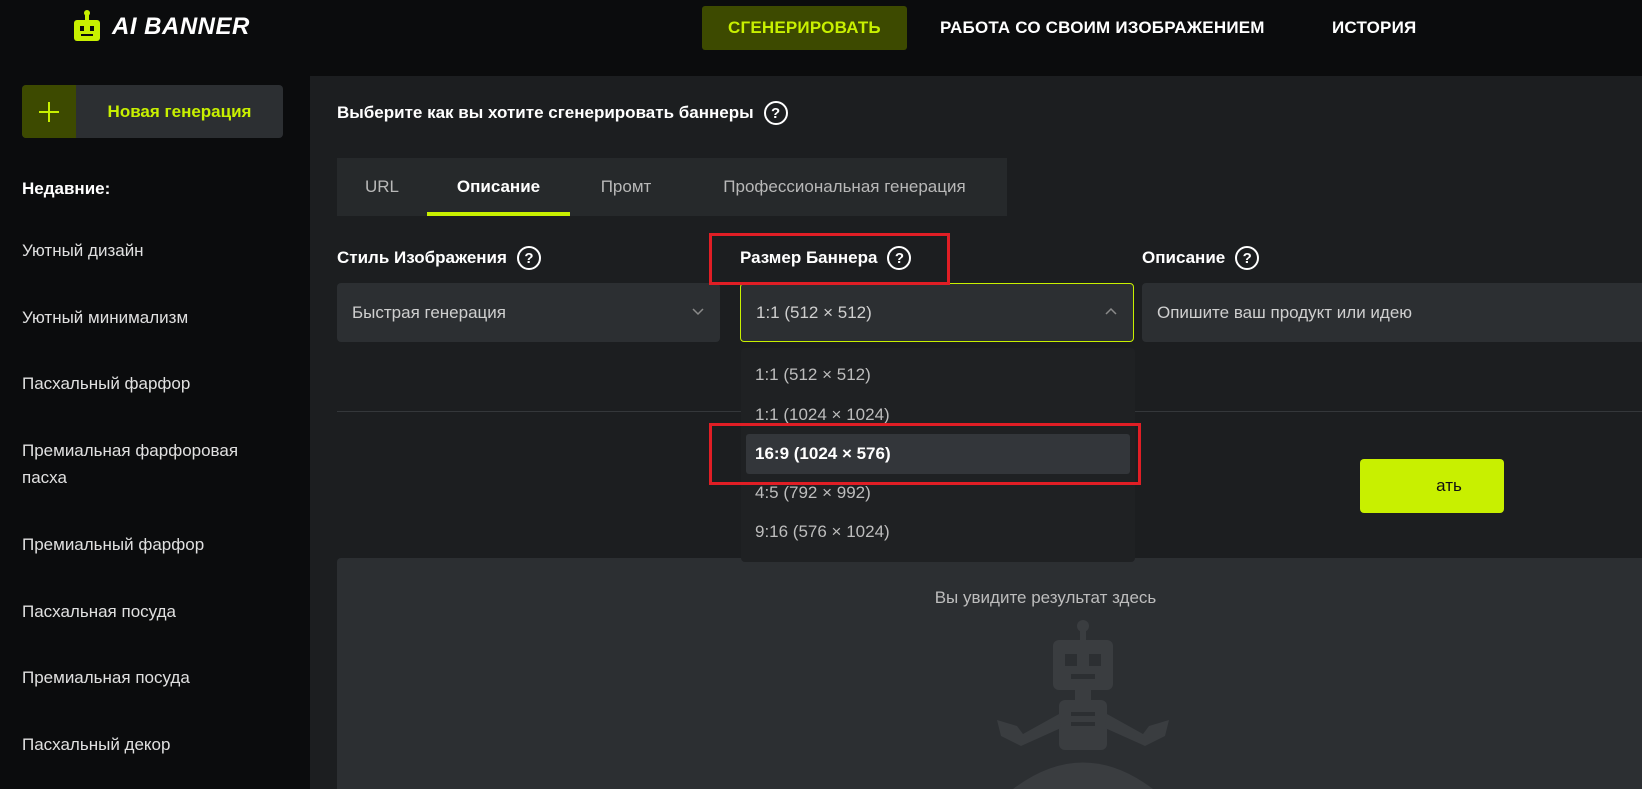 This screenshot has width=1642, height=789. I want to click on style-label: Стиль Изображения ?, so click(439, 258).